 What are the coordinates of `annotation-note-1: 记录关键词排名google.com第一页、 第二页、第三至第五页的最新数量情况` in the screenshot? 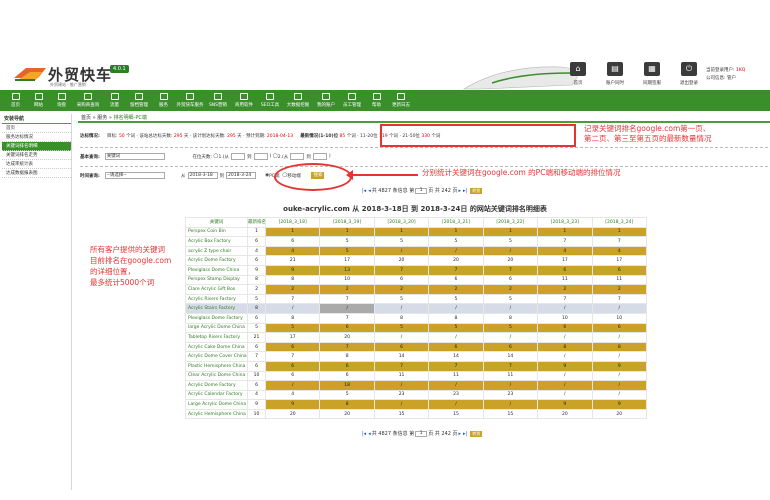 It's located at (648, 134).